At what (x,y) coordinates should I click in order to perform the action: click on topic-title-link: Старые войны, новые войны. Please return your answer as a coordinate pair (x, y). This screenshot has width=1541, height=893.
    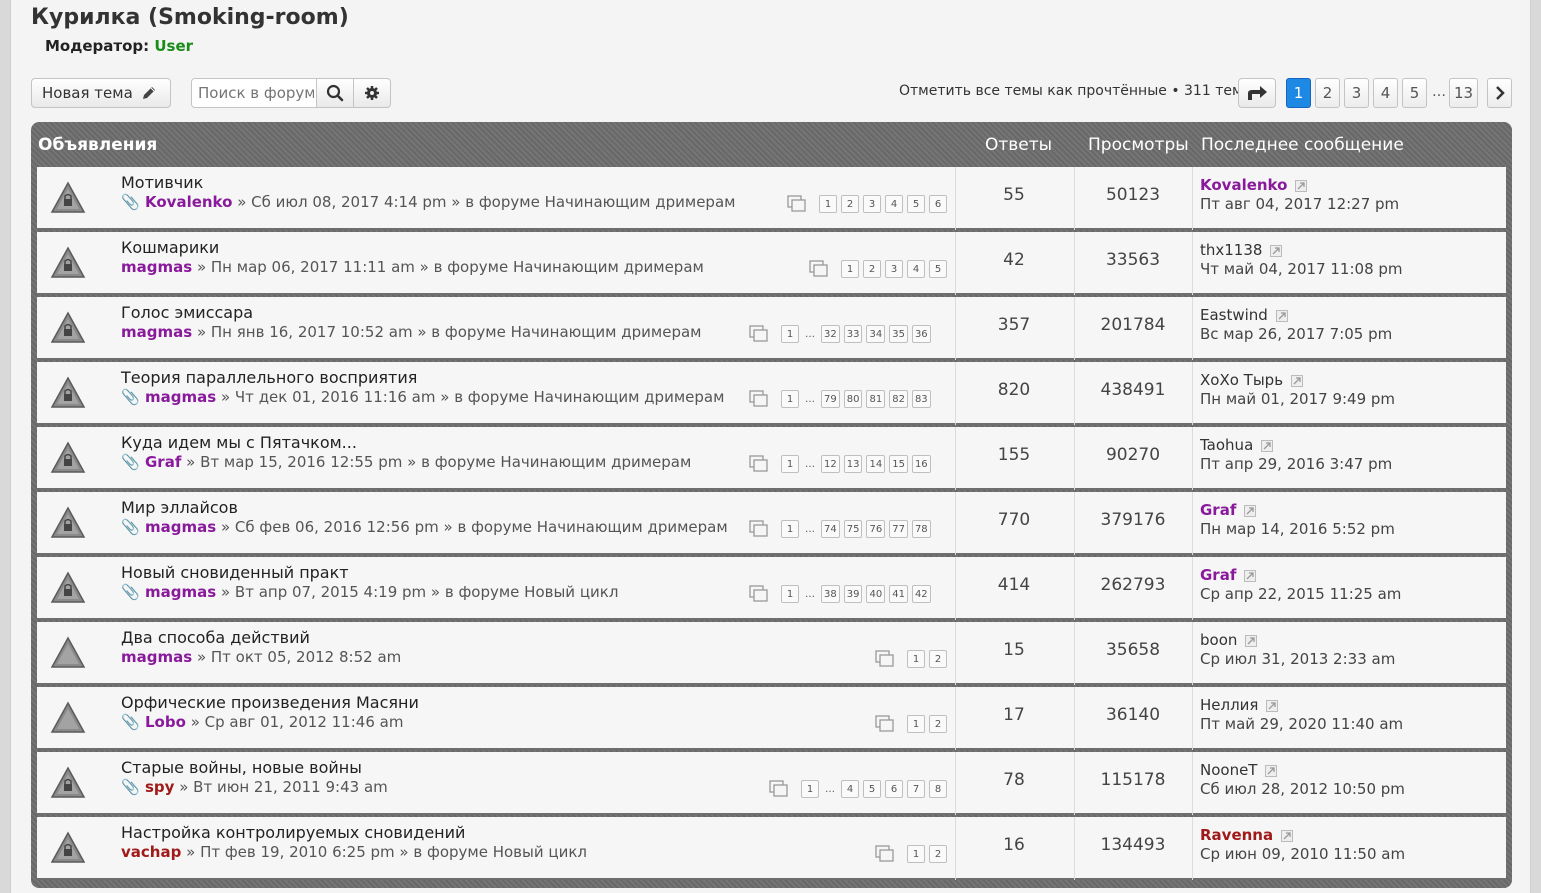
    Looking at the image, I should click on (241, 767).